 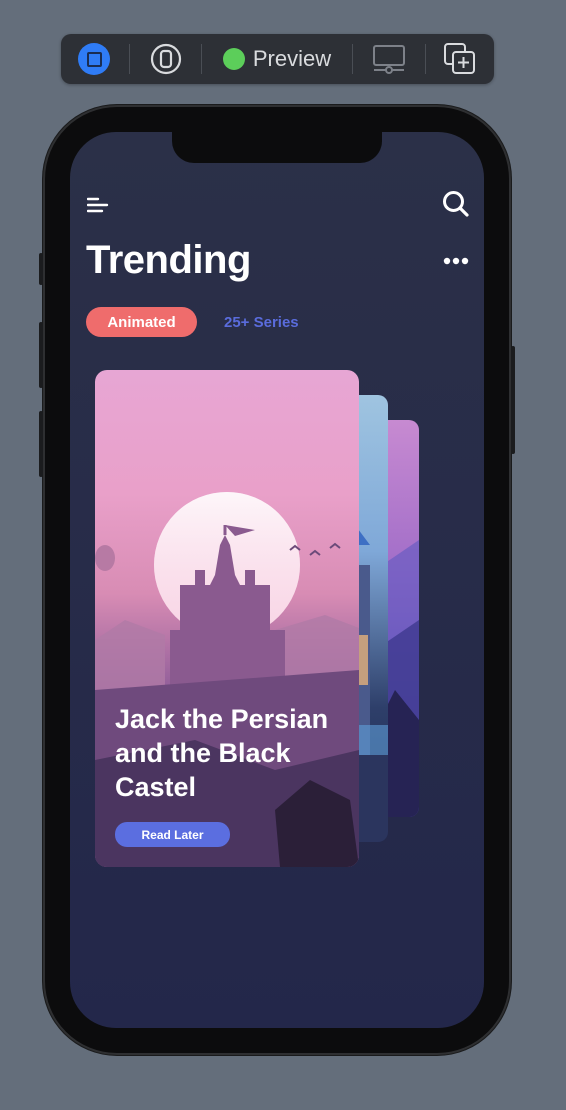 I want to click on featured-story-title: Jack the Persian and the Black Castel, so click(x=235, y=753).